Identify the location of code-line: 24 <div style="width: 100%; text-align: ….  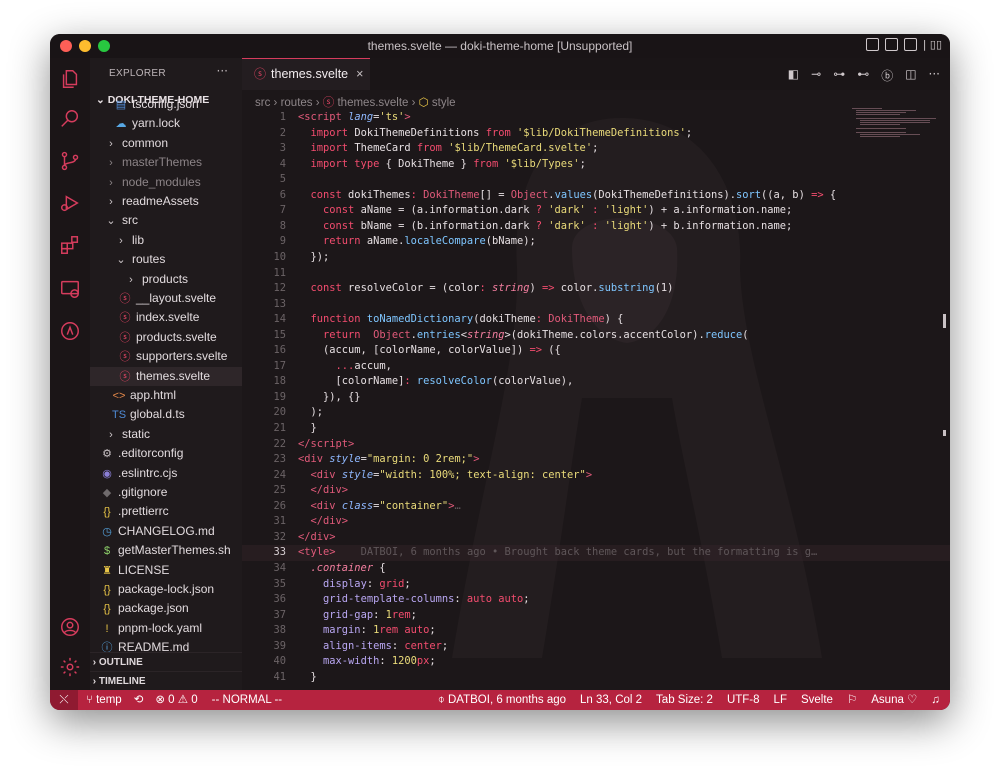
(596, 476).